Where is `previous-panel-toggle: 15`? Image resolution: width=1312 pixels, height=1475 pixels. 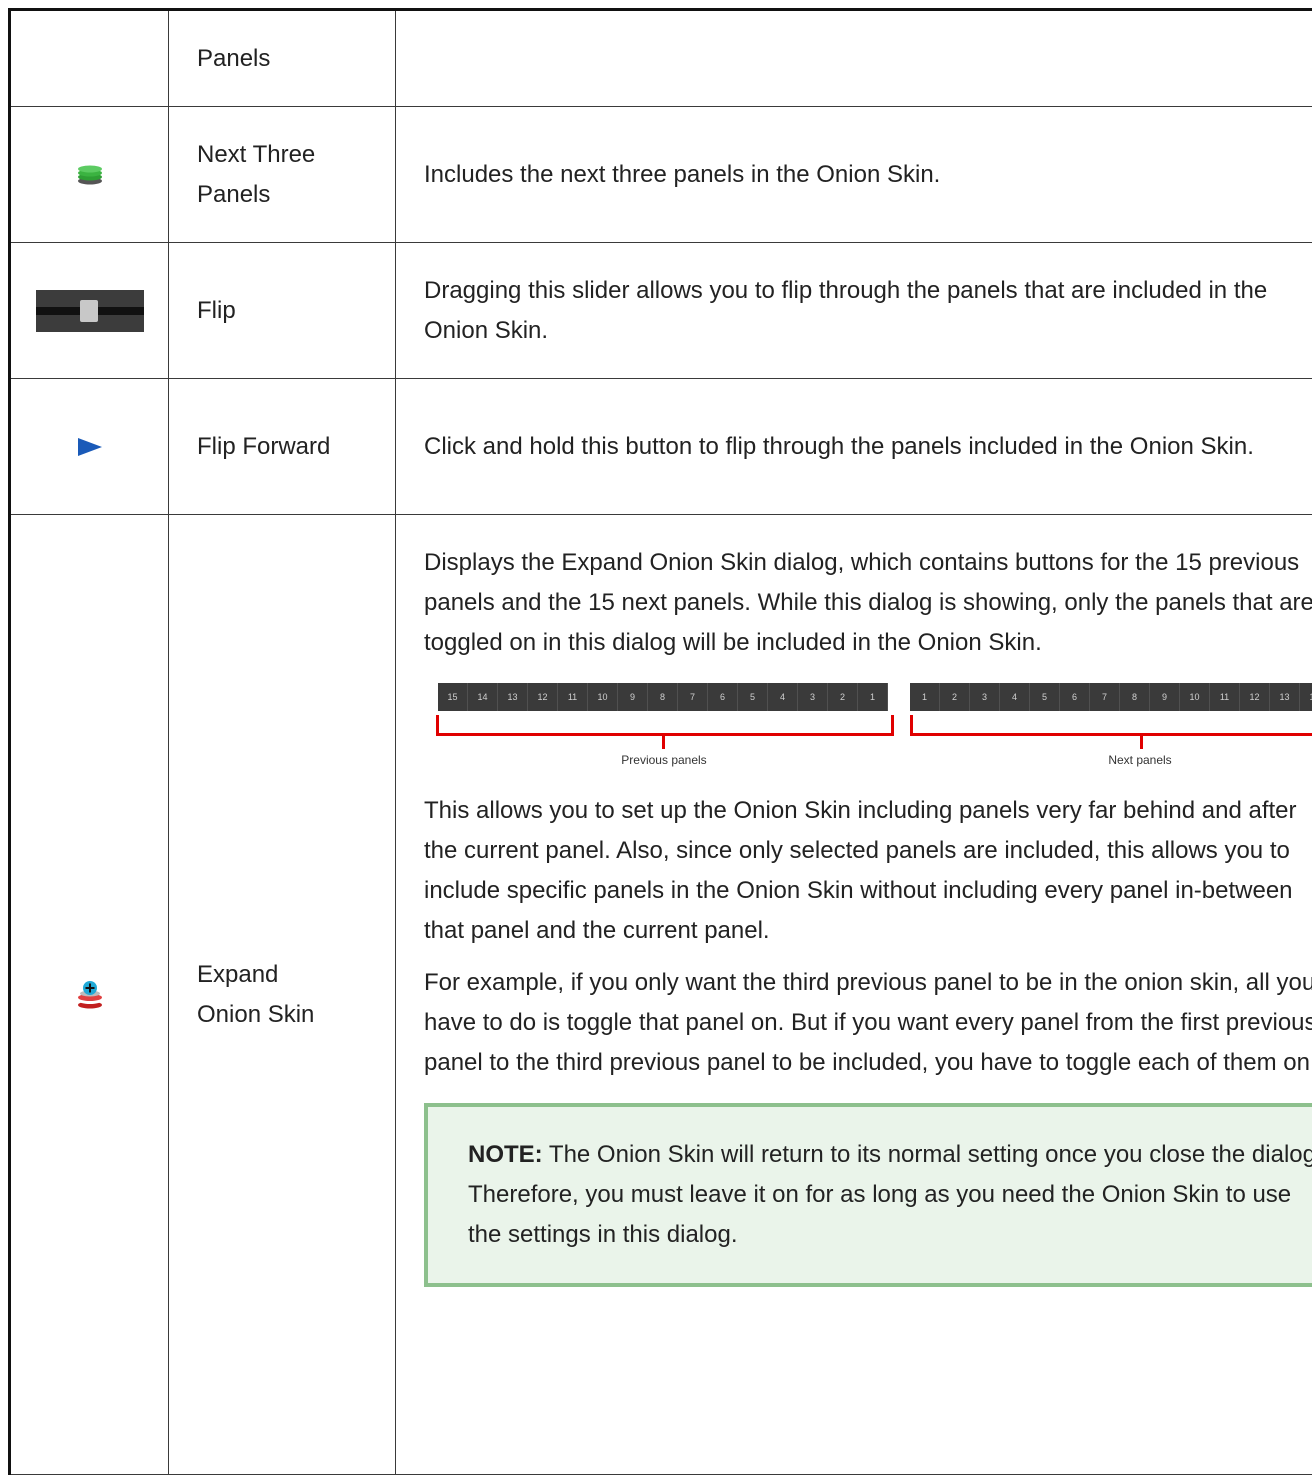 previous-panel-toggle: 15 is located at coordinates (453, 697).